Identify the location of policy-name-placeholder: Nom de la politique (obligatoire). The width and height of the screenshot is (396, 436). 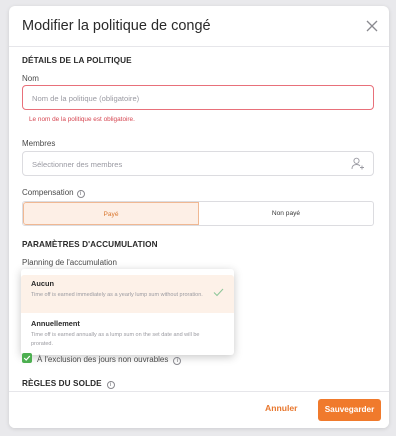
(86, 98).